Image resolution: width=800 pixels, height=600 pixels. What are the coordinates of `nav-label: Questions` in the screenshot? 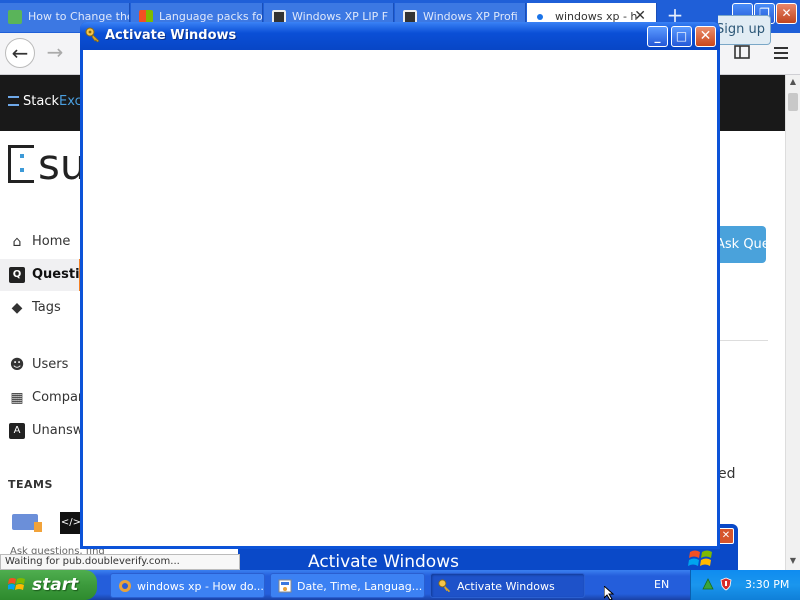 It's located at (56, 274).